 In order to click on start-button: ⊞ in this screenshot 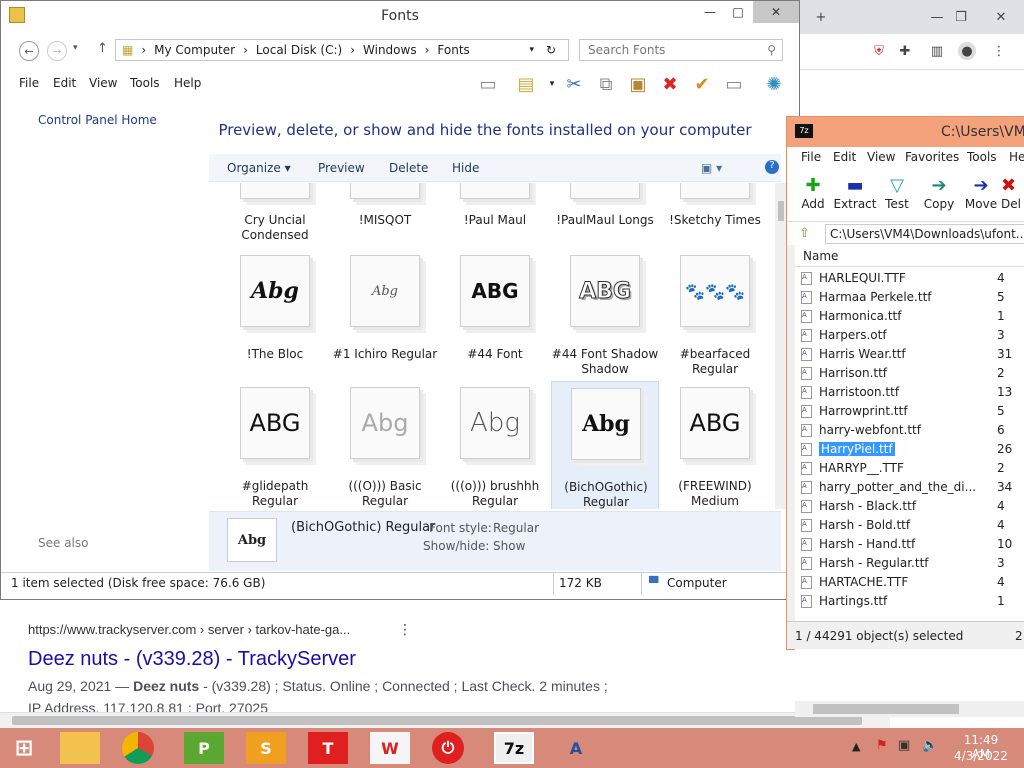, I will do `click(24, 748)`.